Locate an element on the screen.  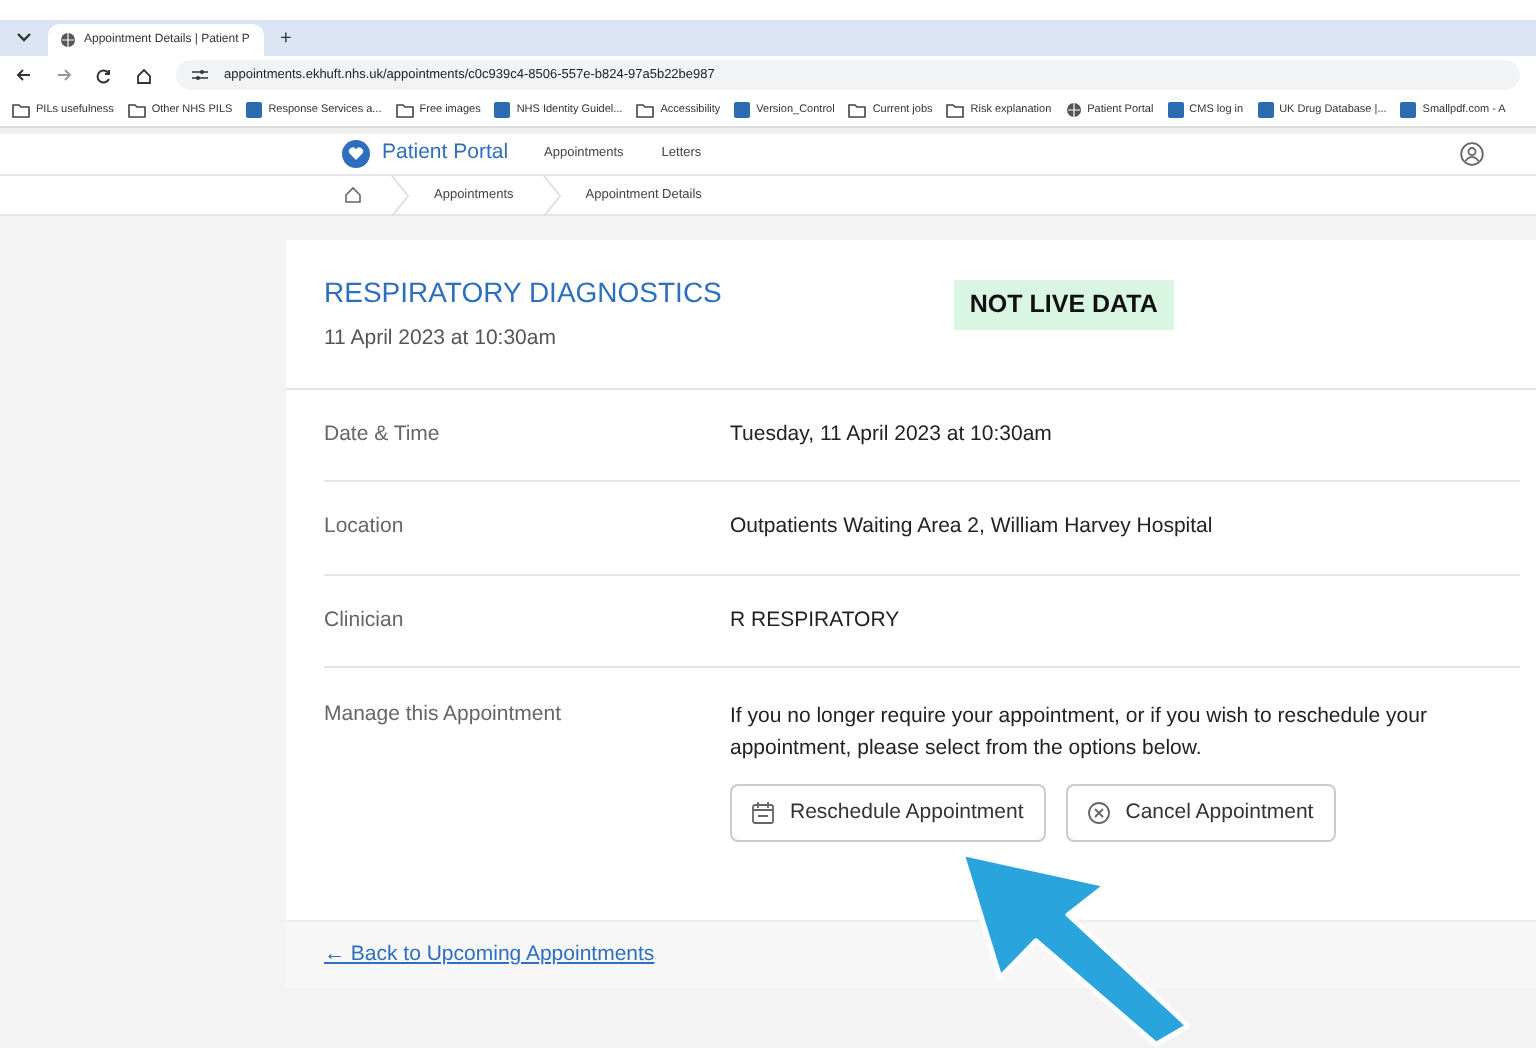
detail-value: Tuesday, 11 April 2023 at 10:30am is located at coordinates (891, 434).